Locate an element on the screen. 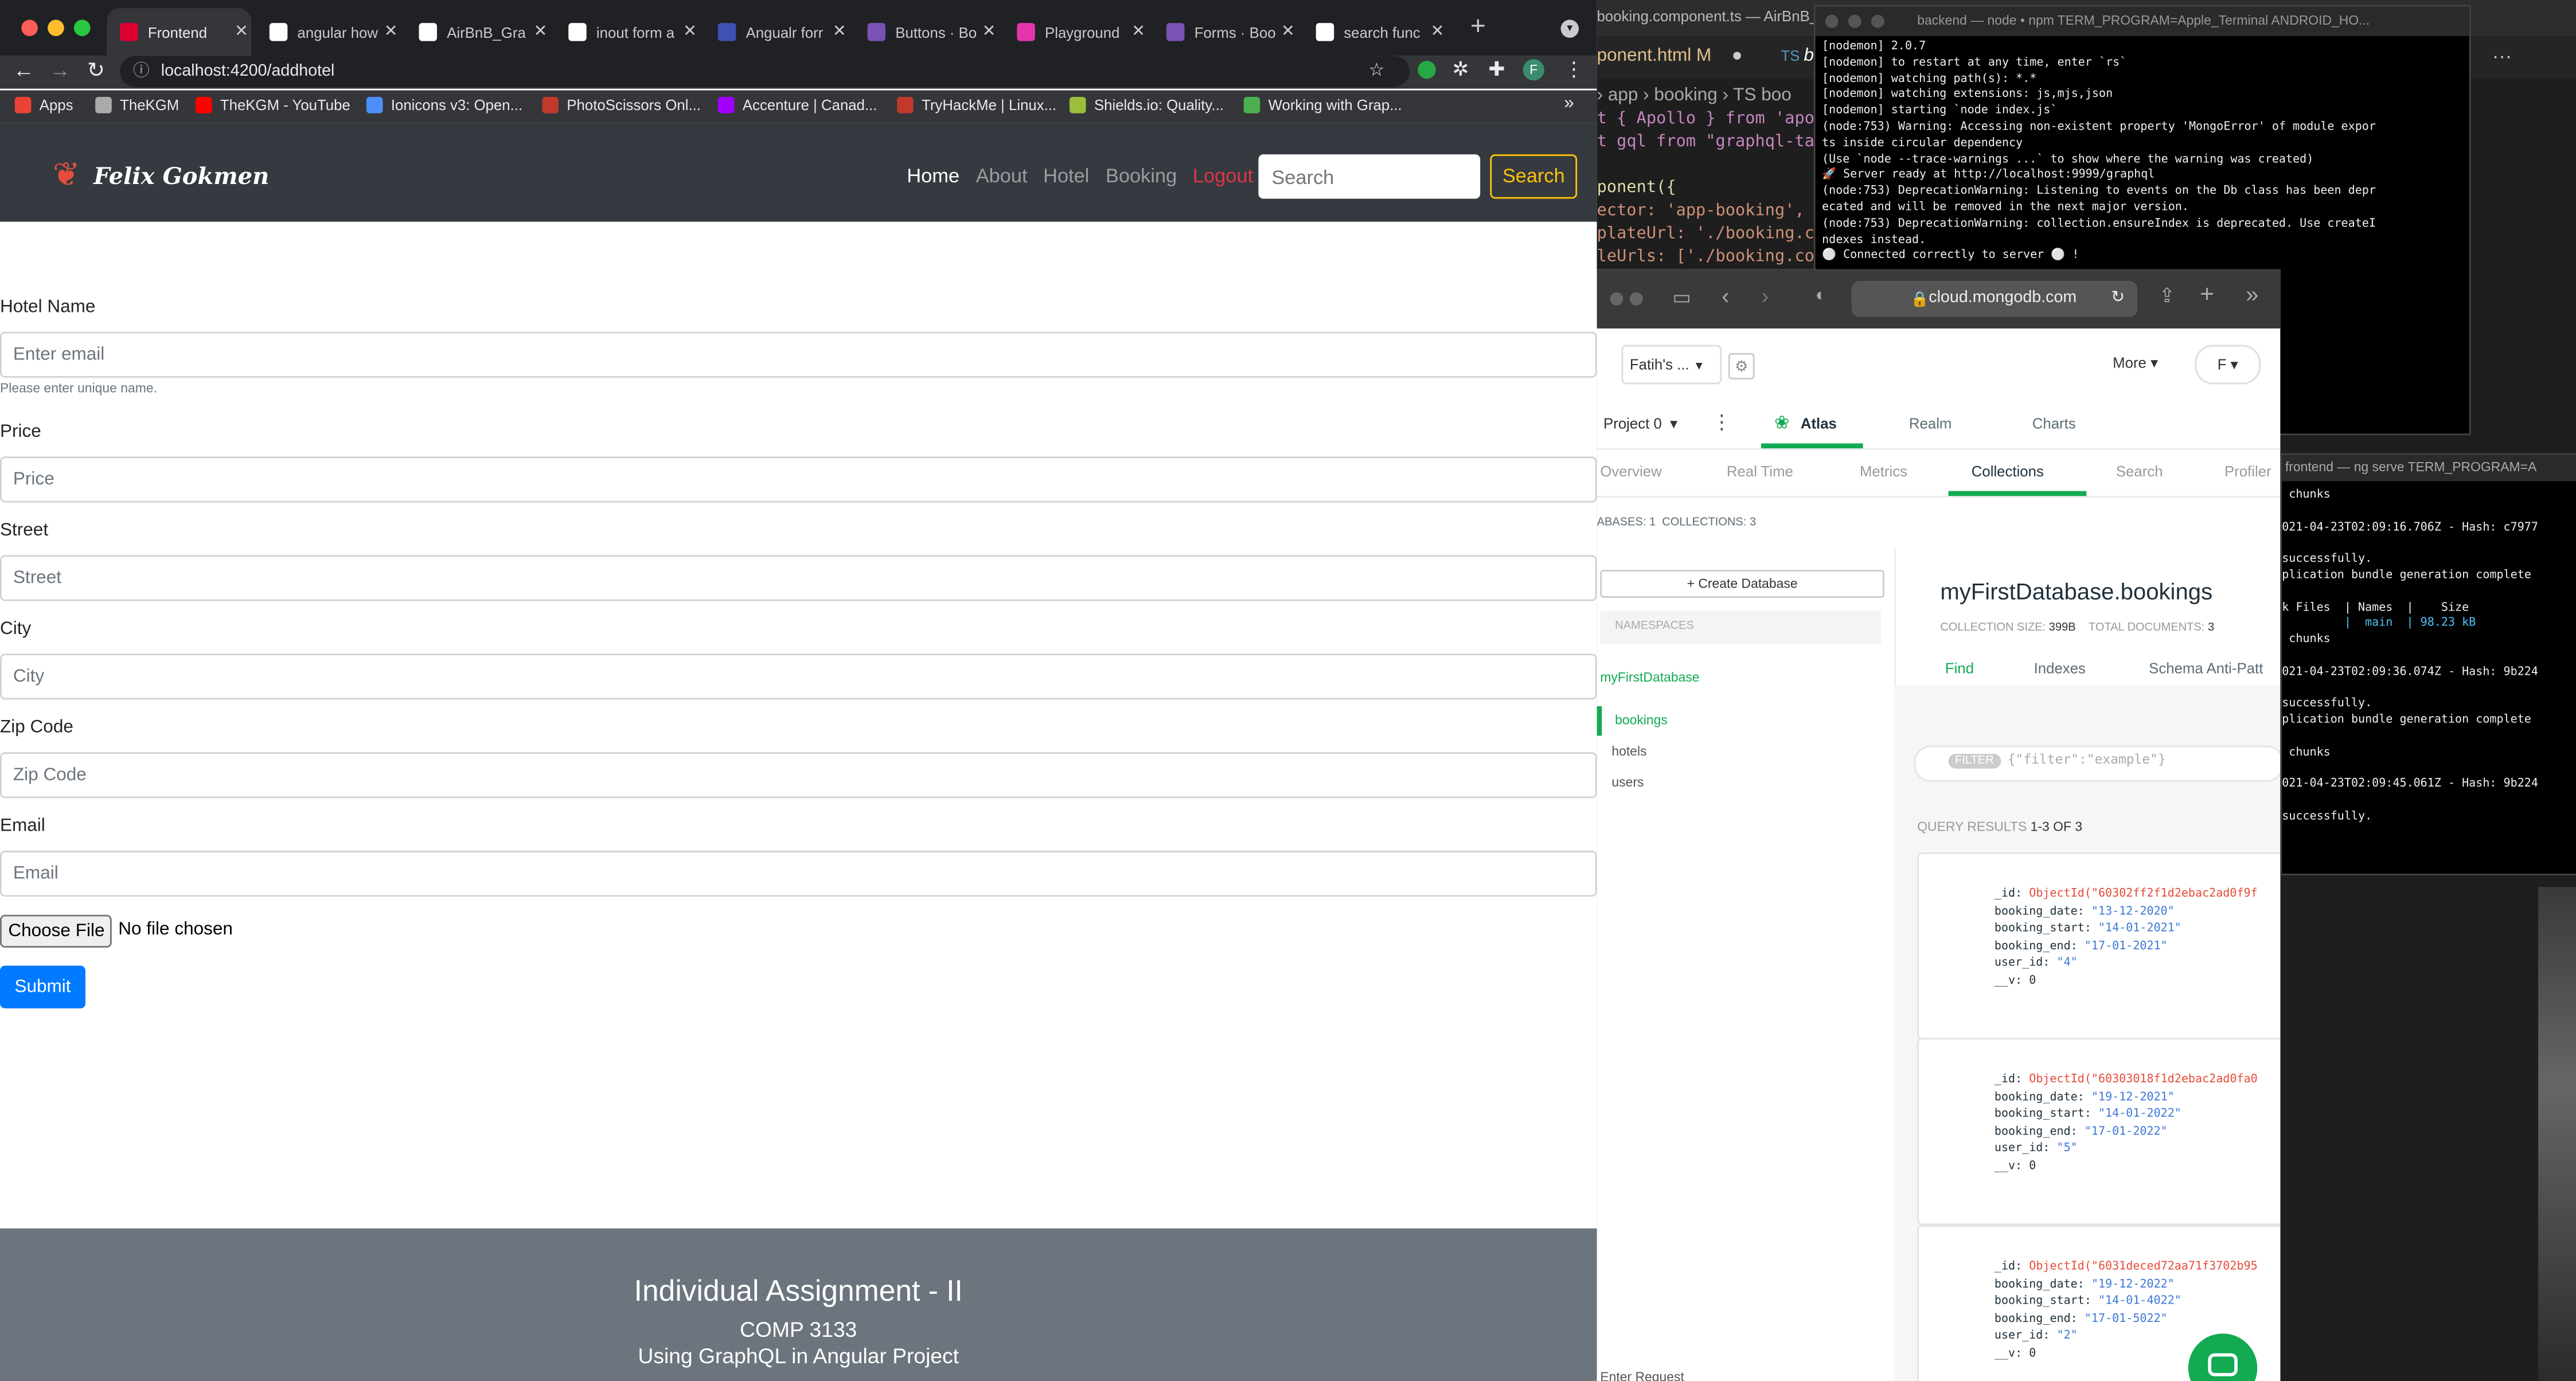 This screenshot has width=2576, height=1381. maximize-window-icon is located at coordinates (1878, 21).